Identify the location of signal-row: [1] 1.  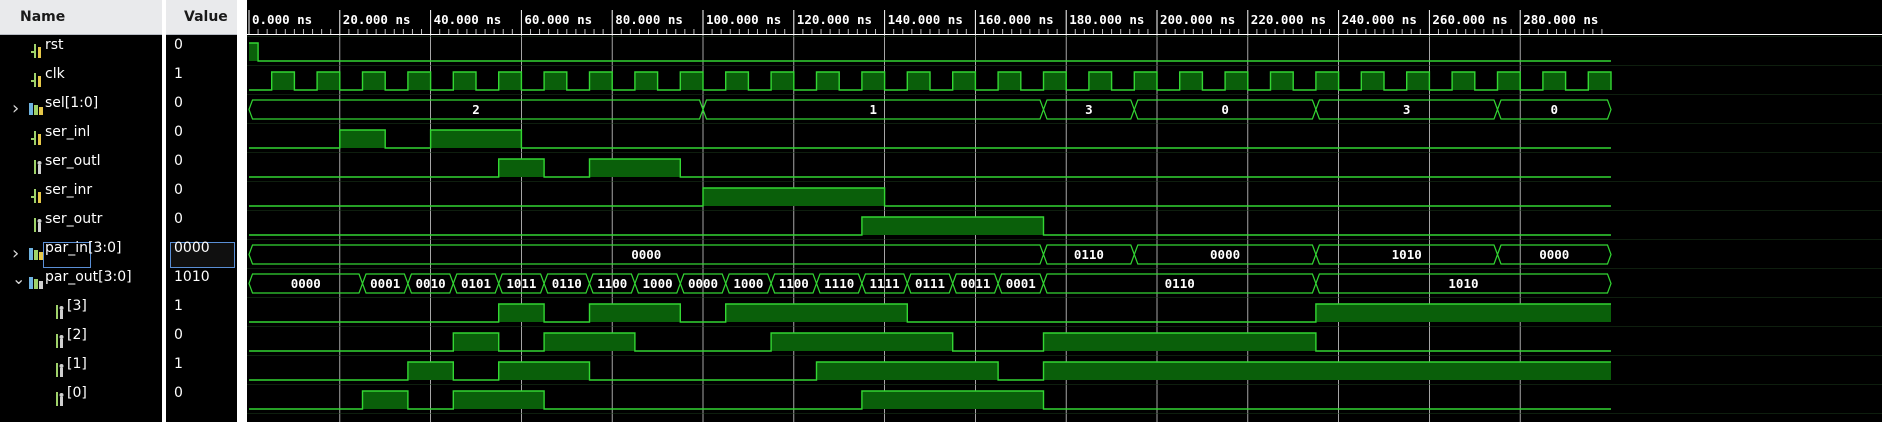
(123, 370).